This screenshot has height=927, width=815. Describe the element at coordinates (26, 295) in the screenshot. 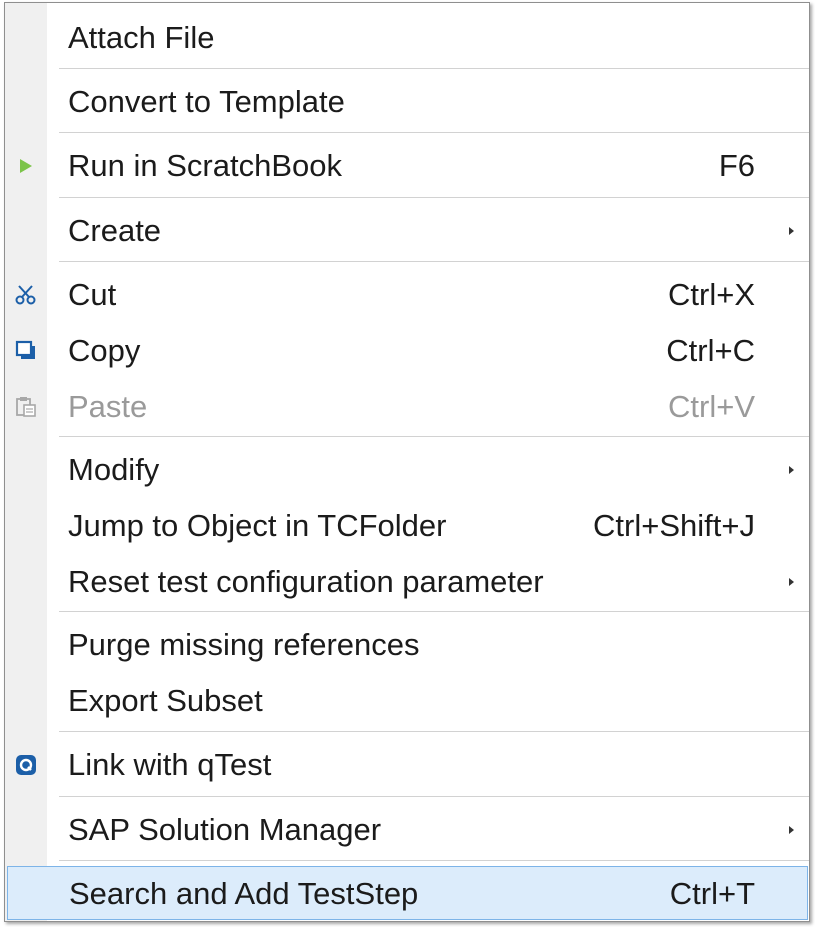

I see `scissors-icon` at that location.